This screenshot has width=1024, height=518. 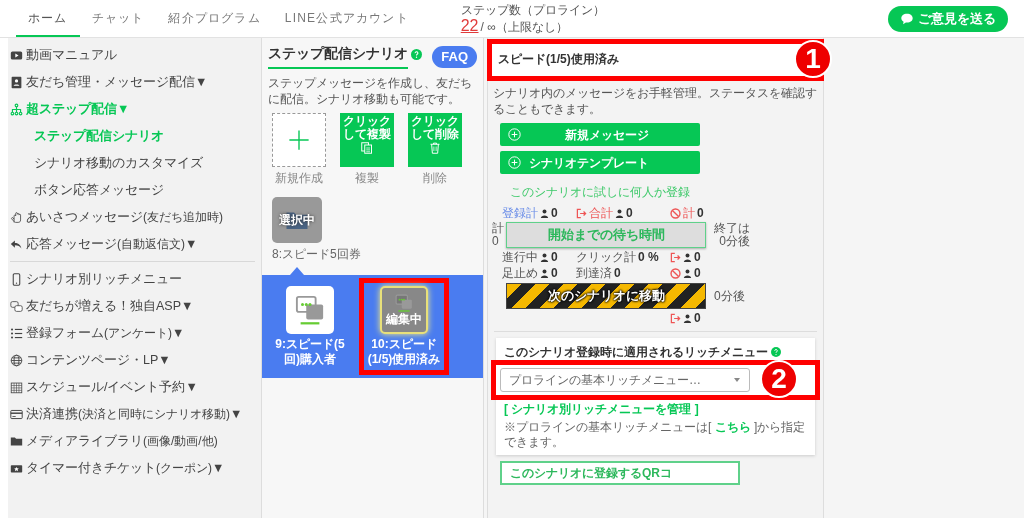 What do you see at coordinates (520, 257) in the screenshot?
I see `stat-label: 進行中` at bounding box center [520, 257].